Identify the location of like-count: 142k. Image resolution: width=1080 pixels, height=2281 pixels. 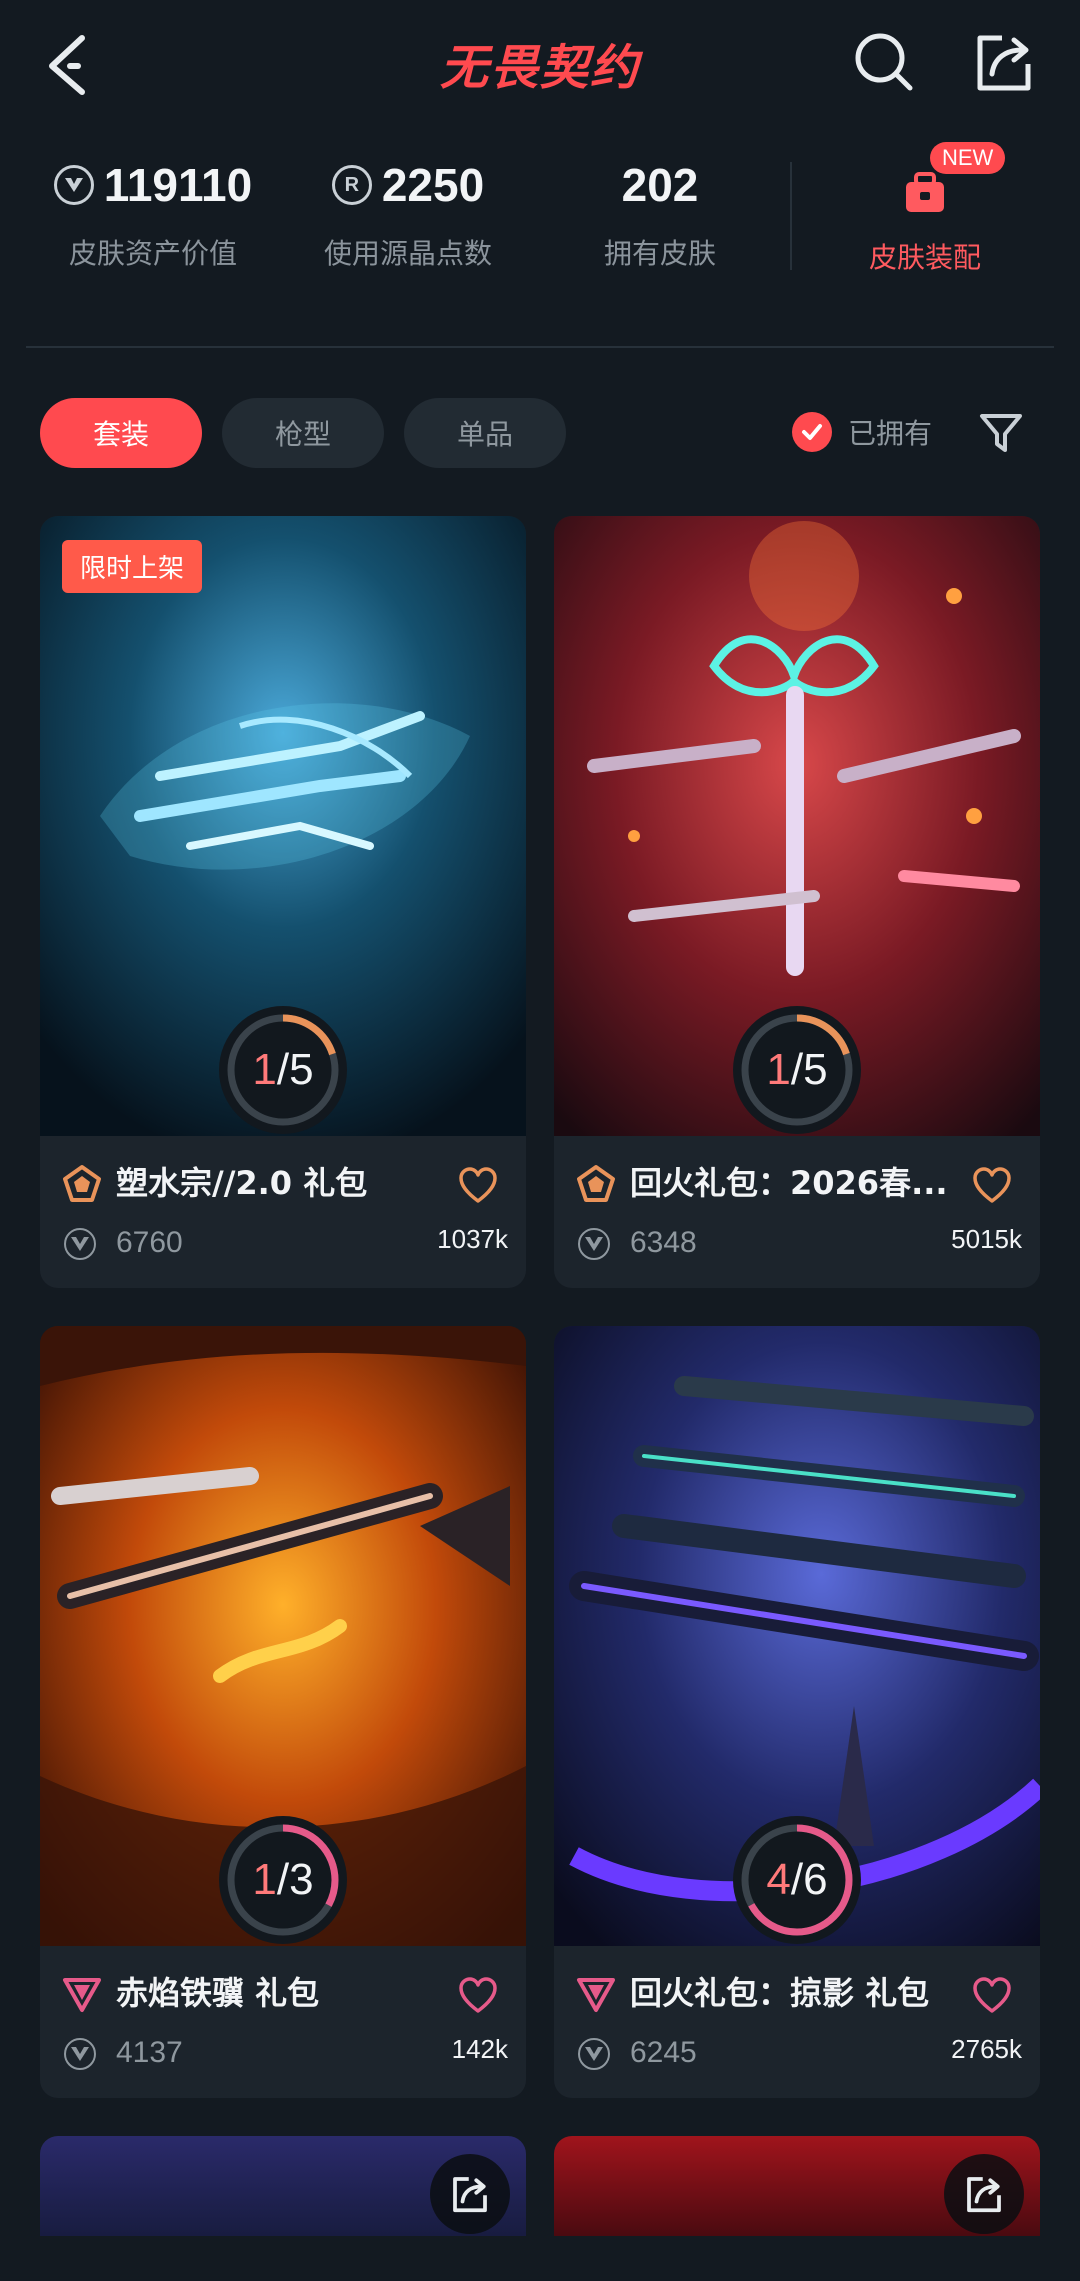
(479, 2049).